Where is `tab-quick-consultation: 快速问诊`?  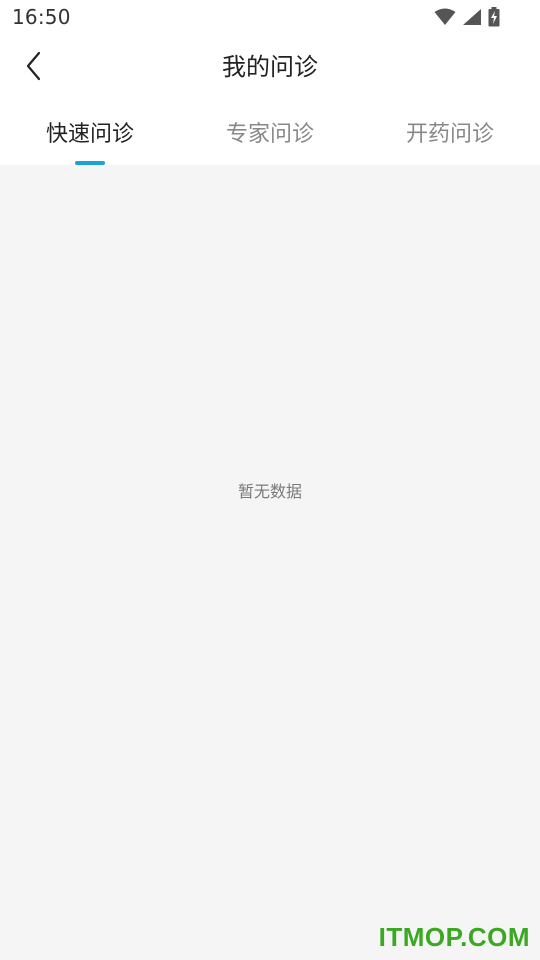
tab-quick-consultation: 快速问诊 is located at coordinates (90, 134).